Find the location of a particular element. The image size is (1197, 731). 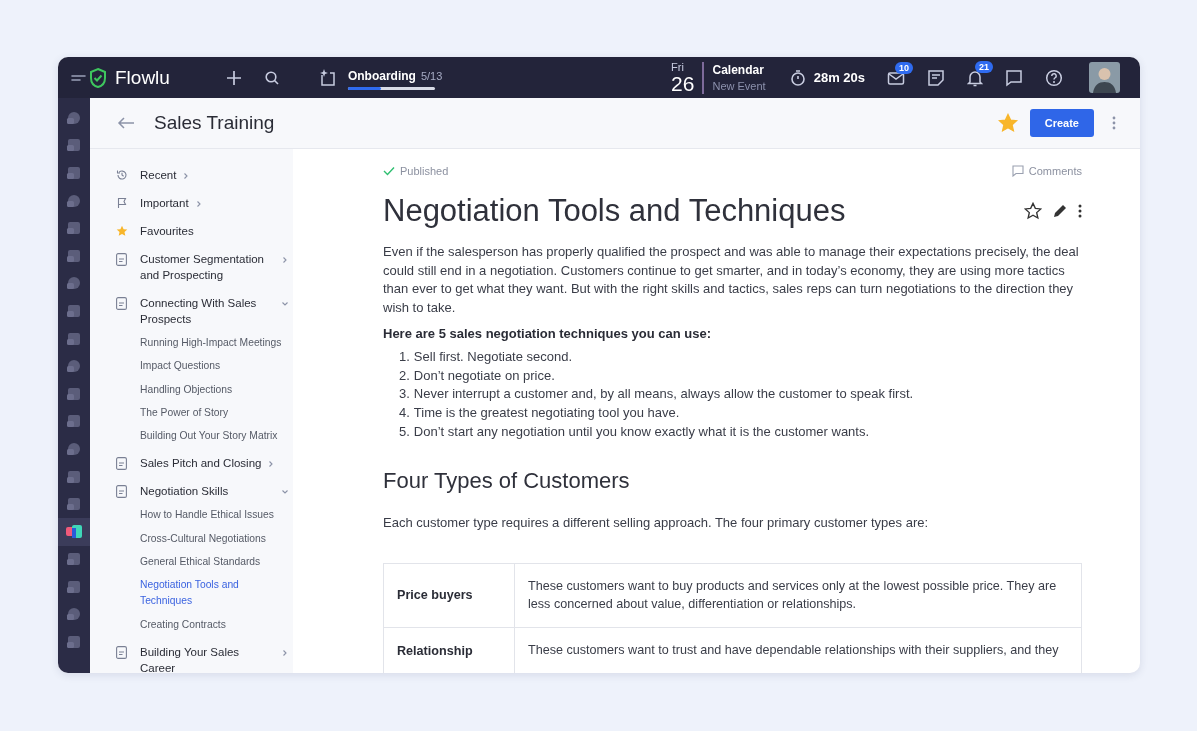

flag-icon is located at coordinates (122, 203).